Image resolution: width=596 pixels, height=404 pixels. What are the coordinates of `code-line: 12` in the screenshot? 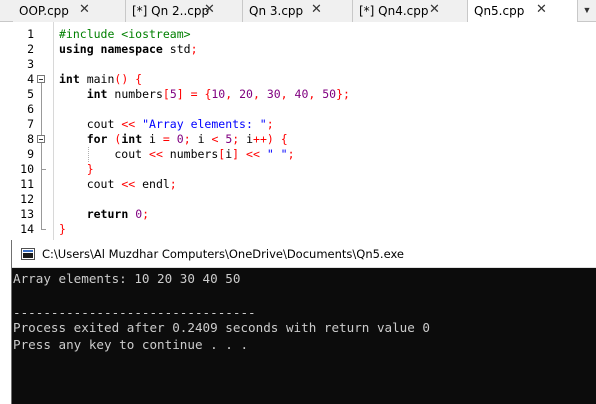 It's located at (298, 199).